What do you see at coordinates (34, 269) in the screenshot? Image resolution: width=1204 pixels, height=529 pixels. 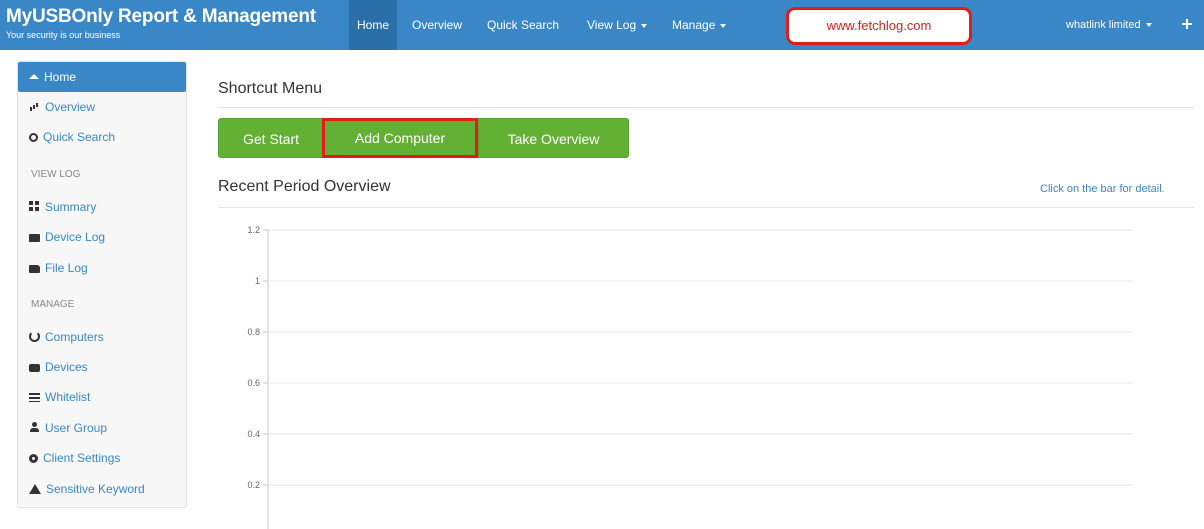 I see `folder-open-icon` at bounding box center [34, 269].